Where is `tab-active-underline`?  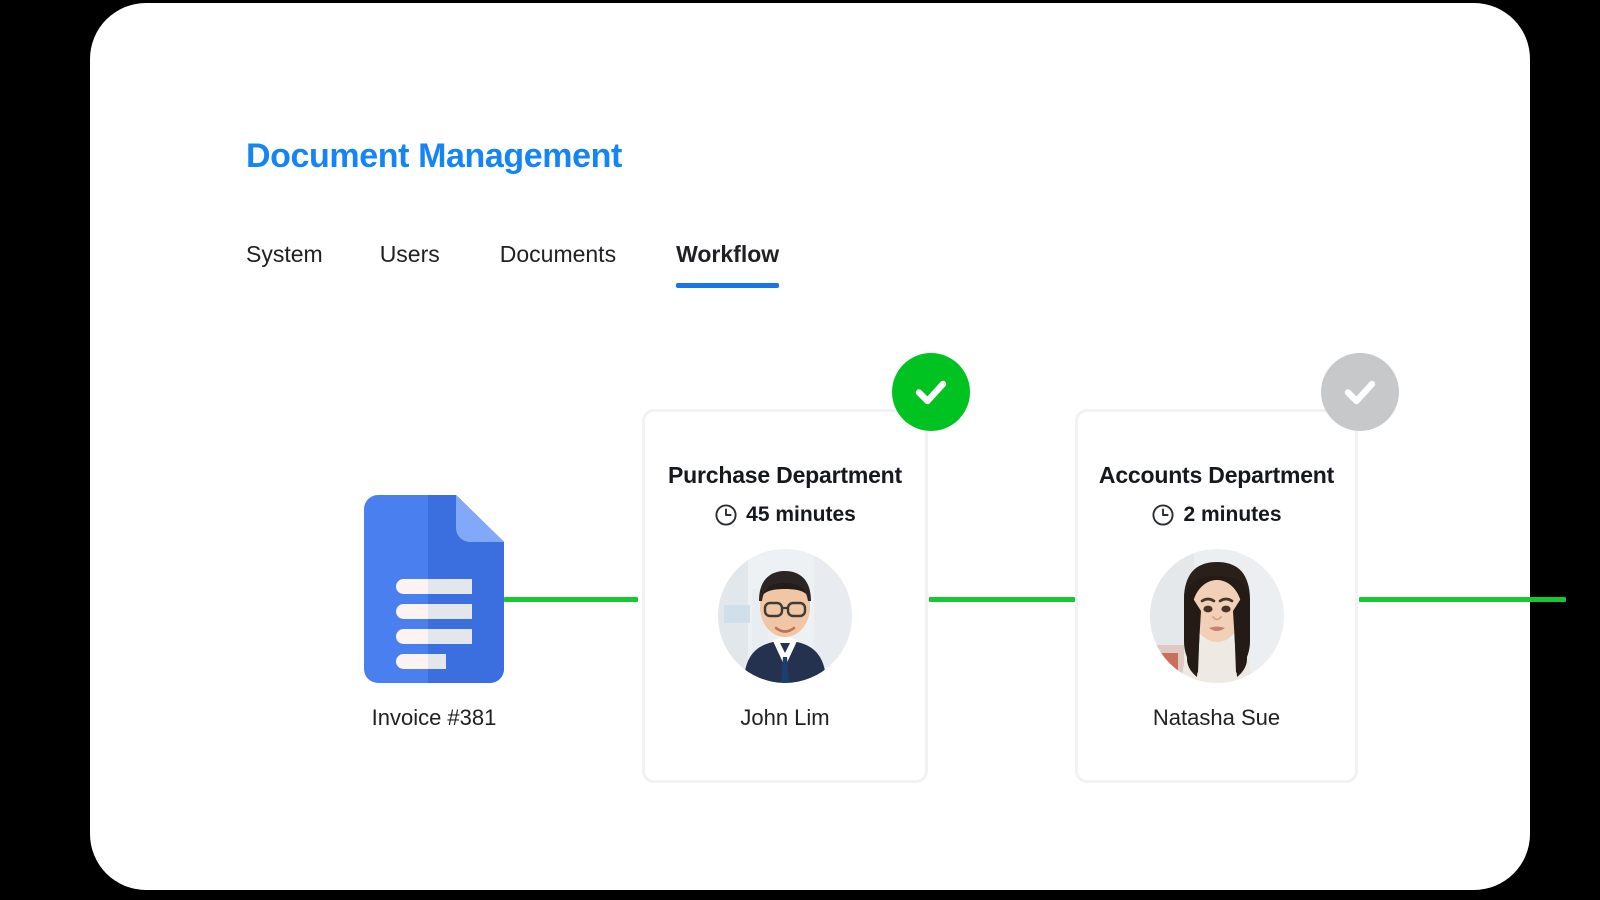
tab-active-underline is located at coordinates (728, 285).